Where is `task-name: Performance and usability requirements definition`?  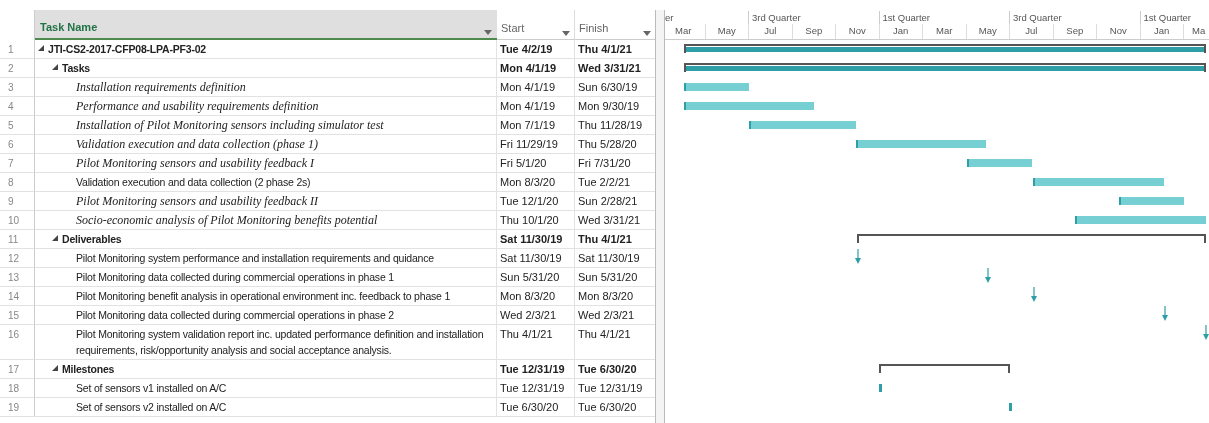 task-name: Performance and usability requirements definition is located at coordinates (197, 106).